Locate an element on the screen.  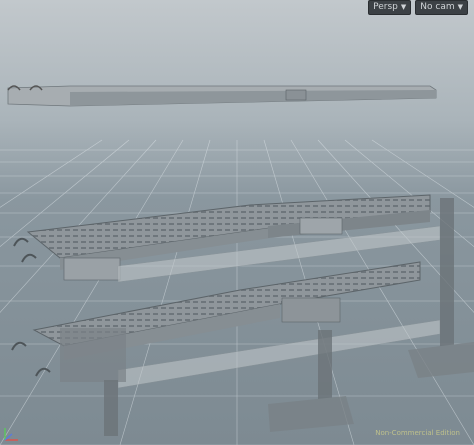
camera-select-label: No cam is located at coordinates (437, 7).